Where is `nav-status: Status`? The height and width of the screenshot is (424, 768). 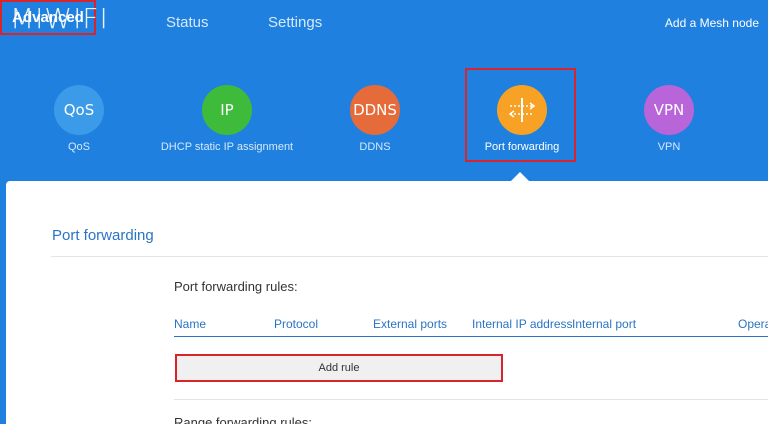
nav-status: Status is located at coordinates (187, 22).